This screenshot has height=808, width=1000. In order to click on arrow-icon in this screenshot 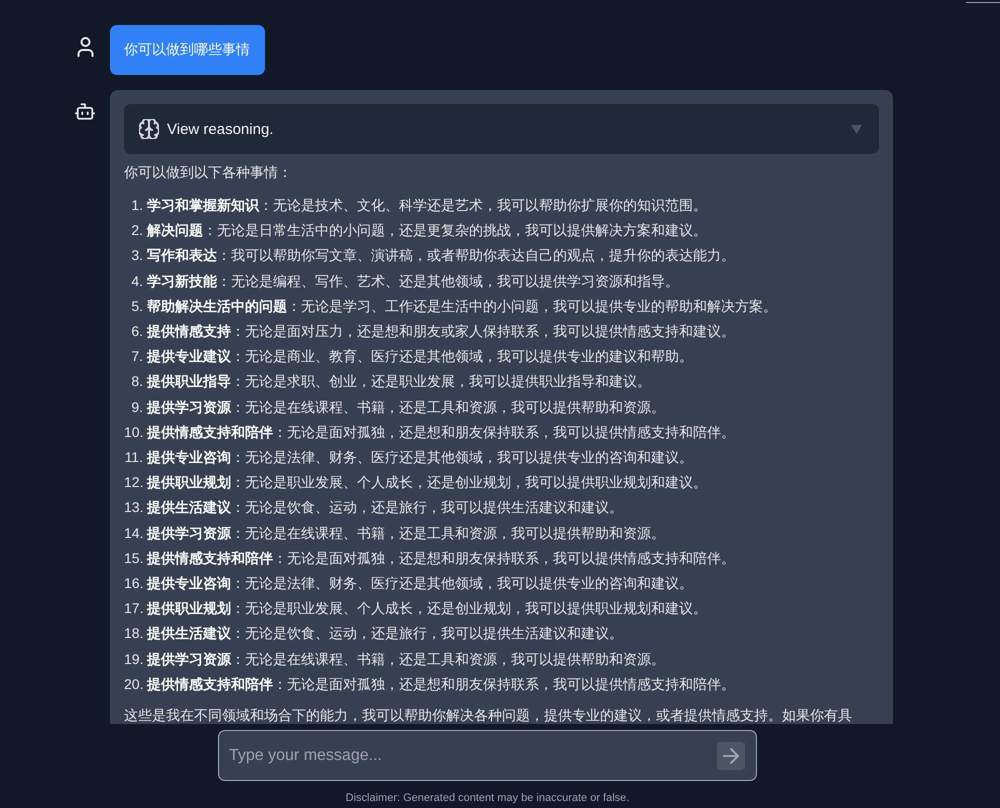, I will do `click(731, 756)`.